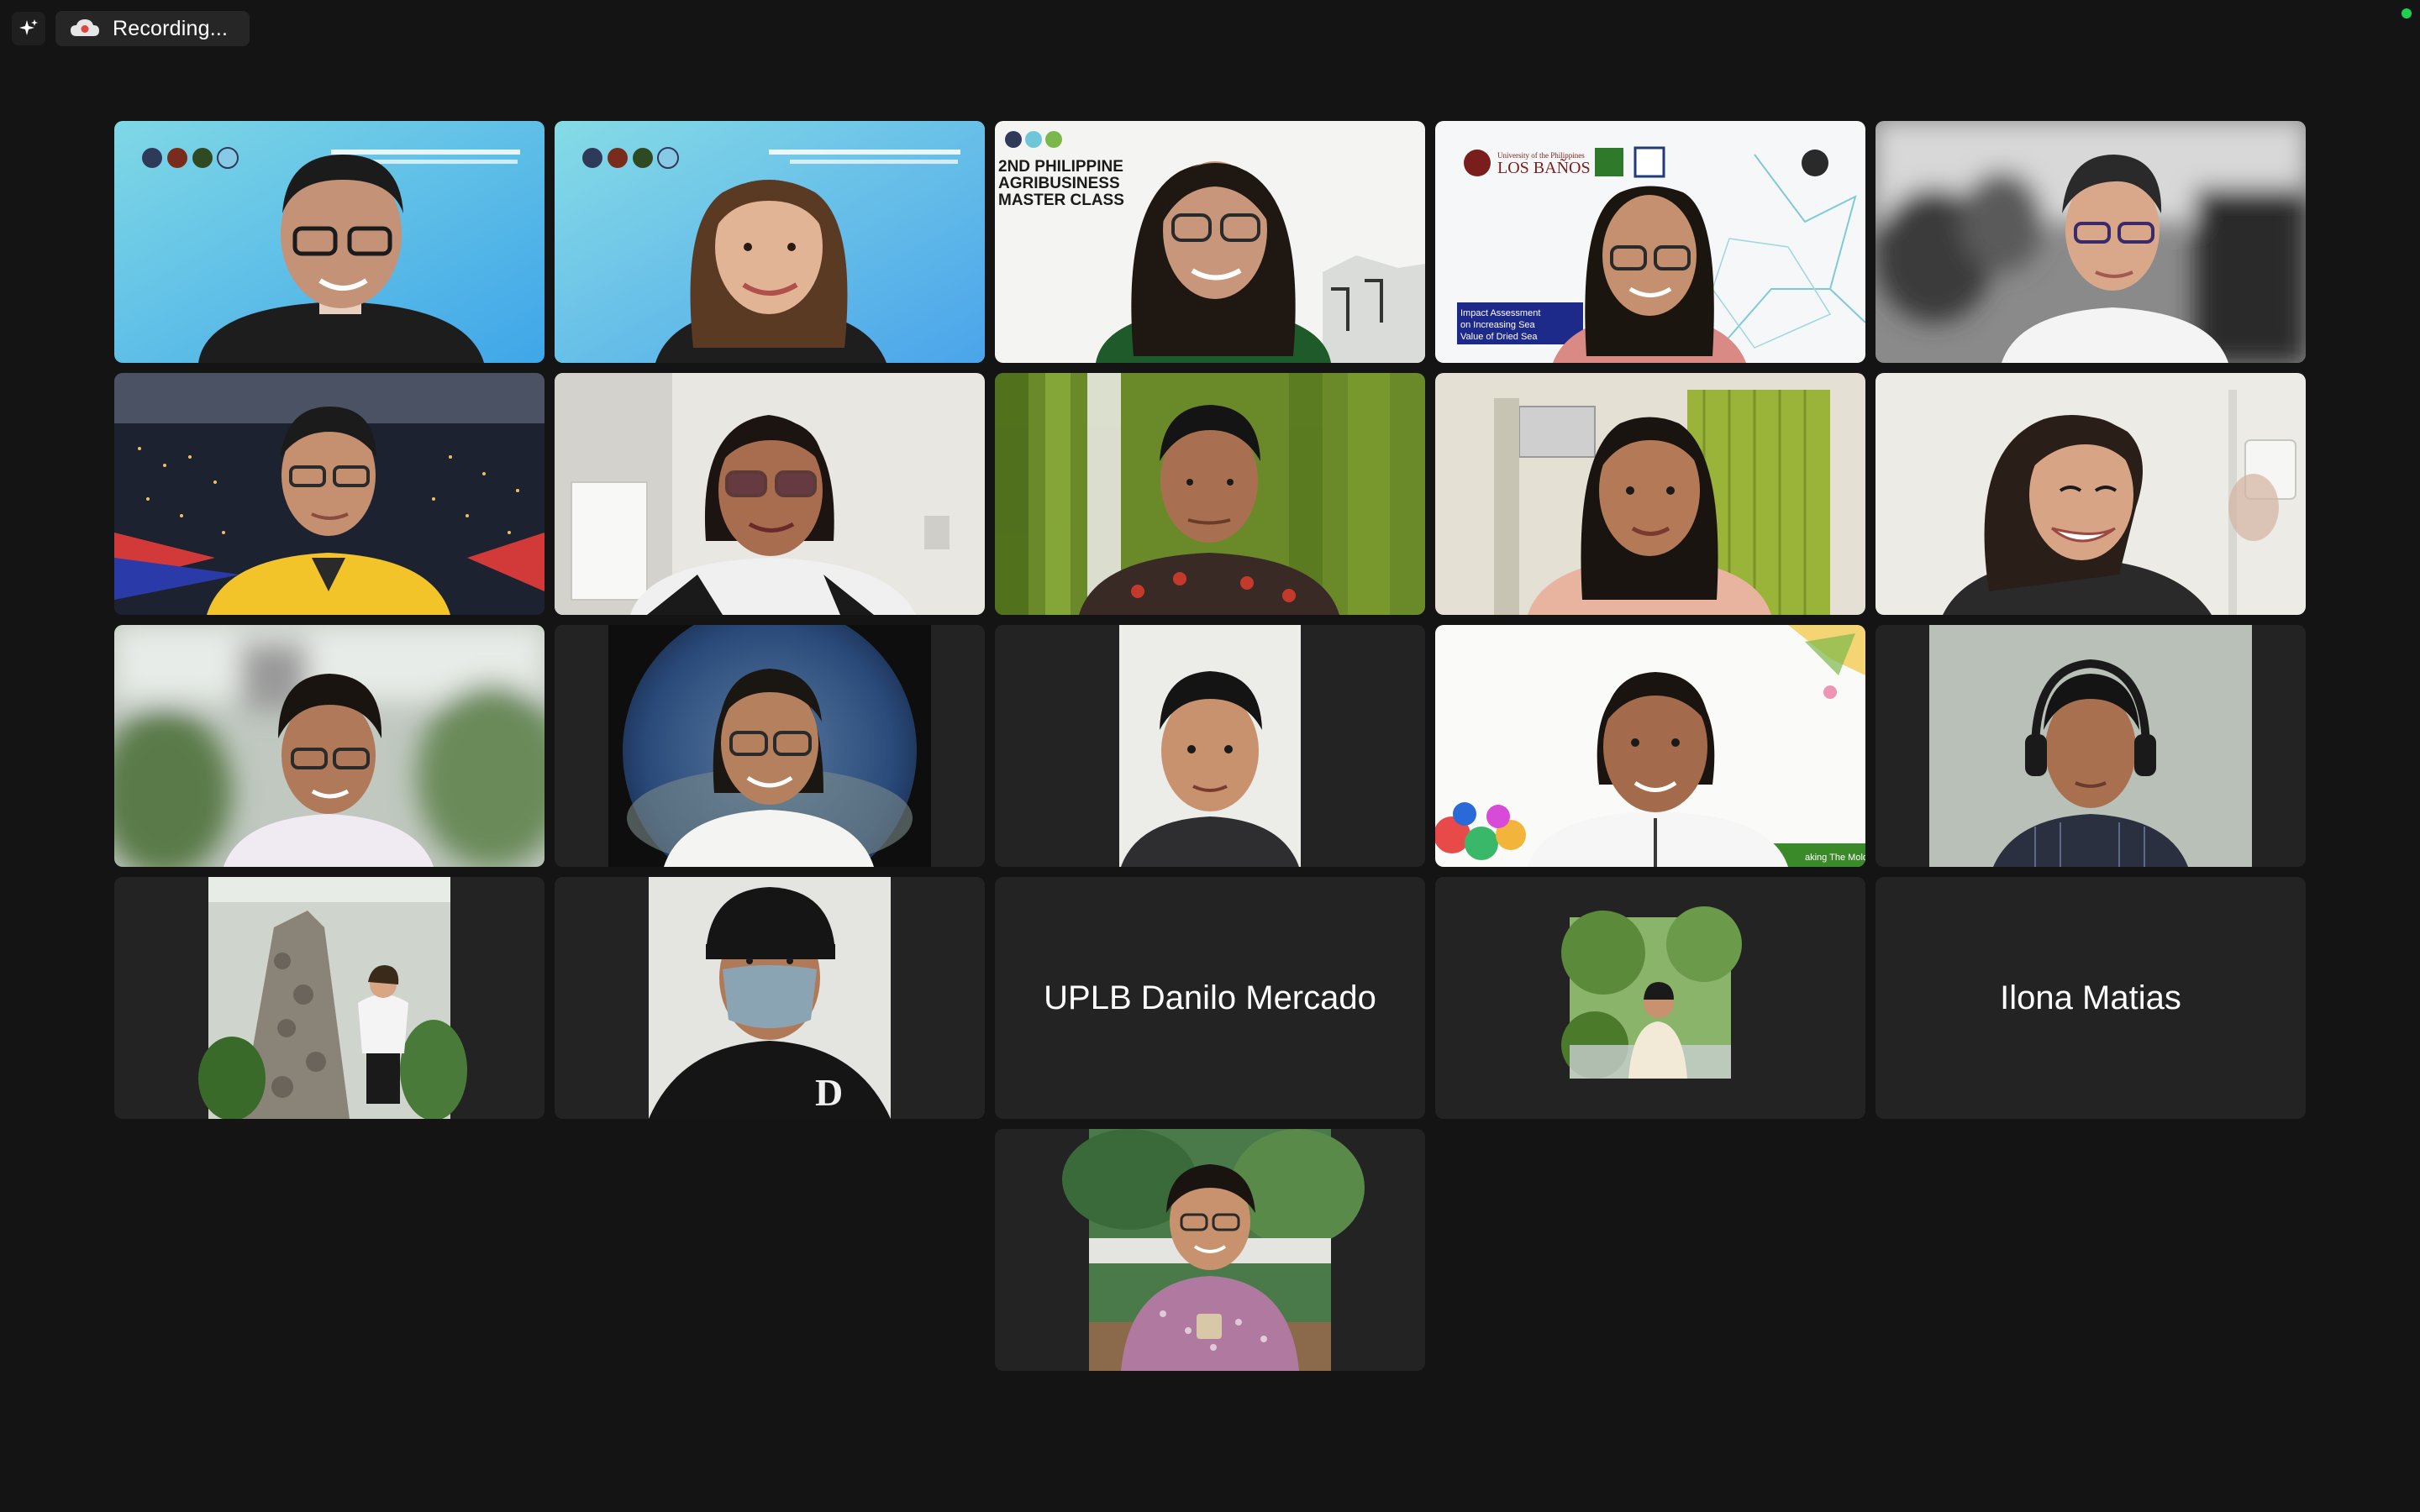 Image resolution: width=2420 pixels, height=1512 pixels. Describe the element at coordinates (1835, 858) in the screenshot. I see `svg-text: aking The Mold` at that location.